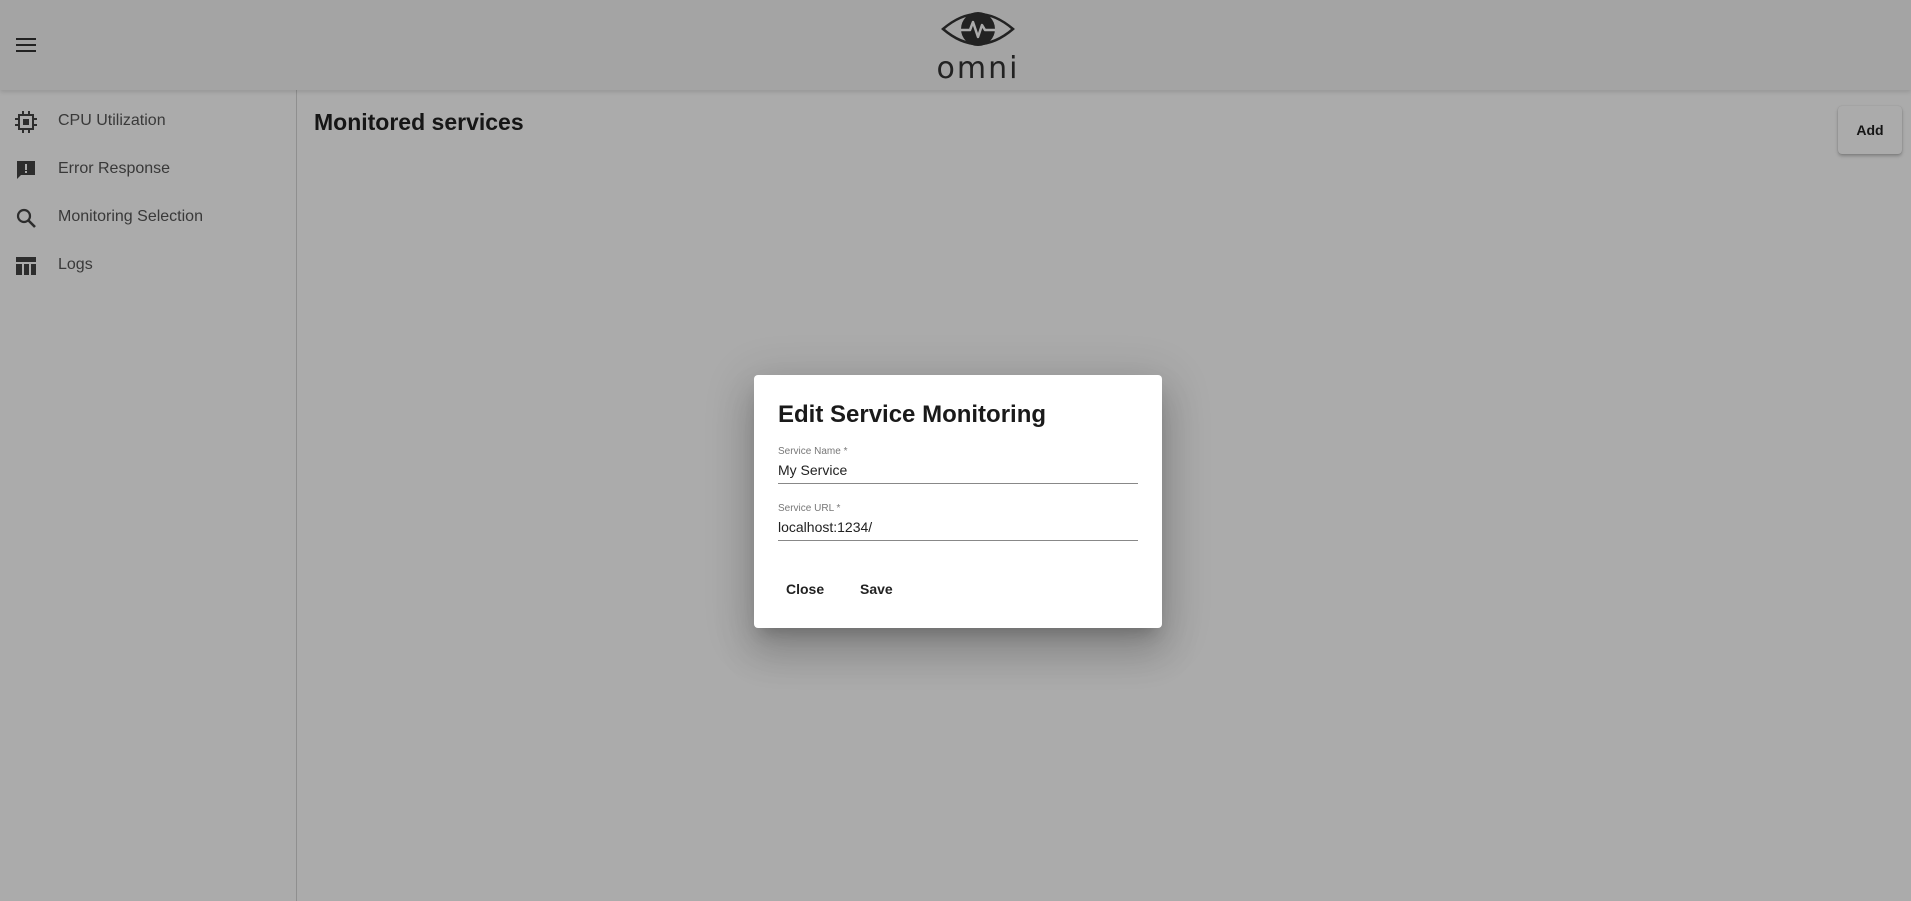  What do you see at coordinates (805, 589) in the screenshot?
I see `close-button: Close` at bounding box center [805, 589].